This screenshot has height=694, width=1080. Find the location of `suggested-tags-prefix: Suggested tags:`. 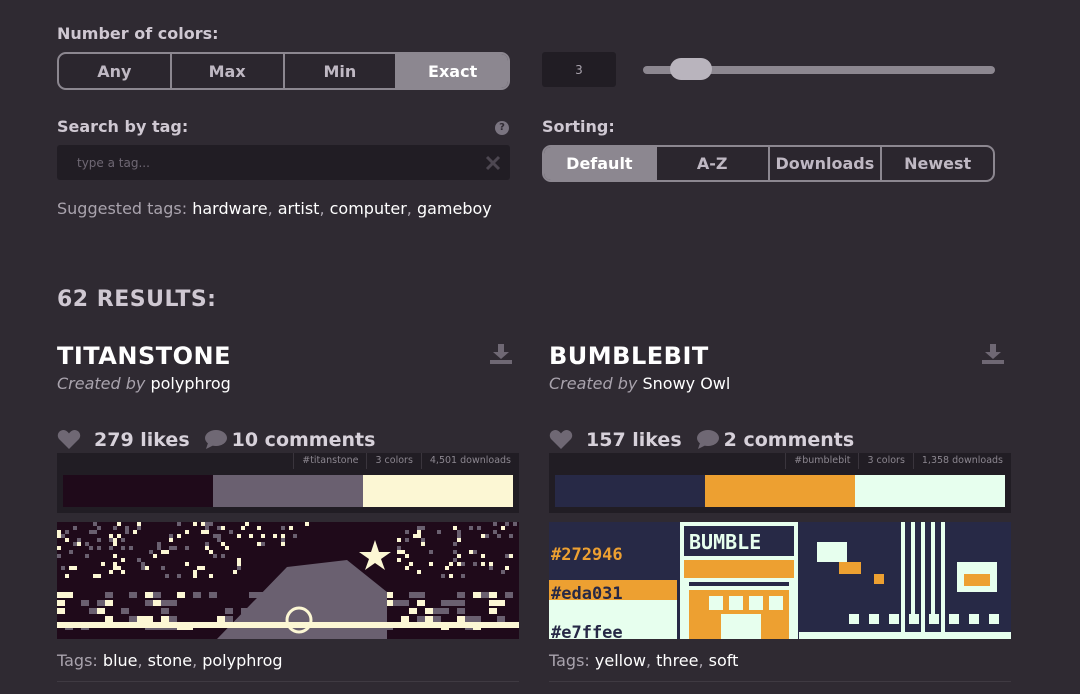

suggested-tags-prefix: Suggested tags: is located at coordinates (122, 208).